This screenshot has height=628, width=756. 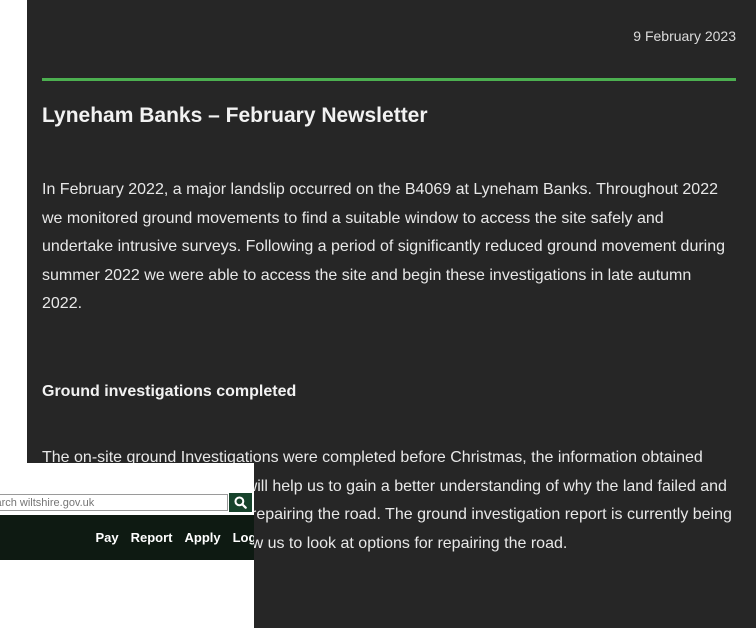 I want to click on search-button, so click(x=240, y=502).